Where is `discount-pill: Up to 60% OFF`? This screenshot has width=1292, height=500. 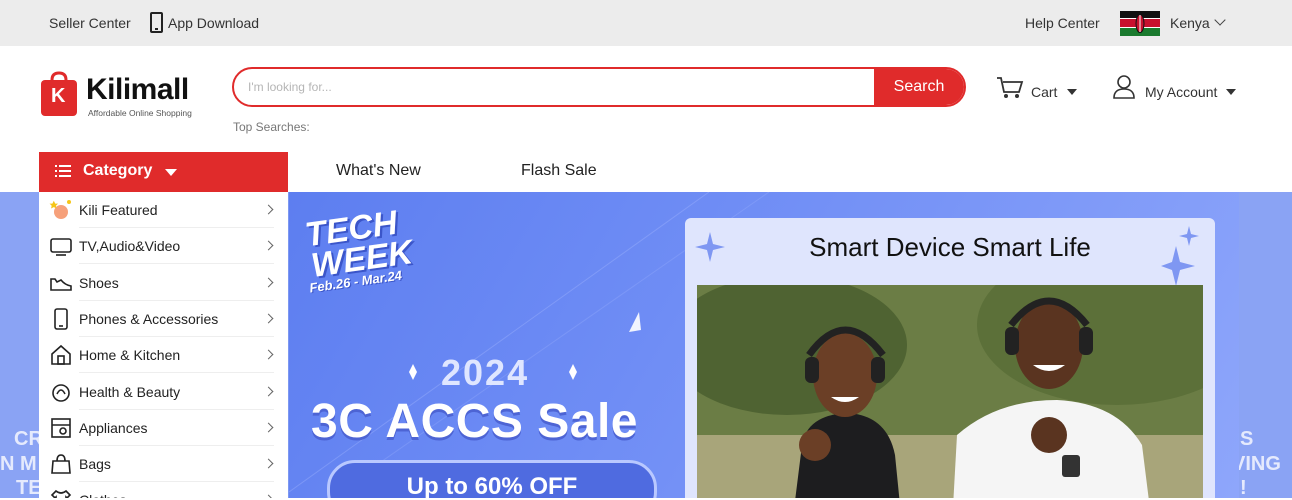
discount-pill: Up to 60% OFF is located at coordinates (492, 479).